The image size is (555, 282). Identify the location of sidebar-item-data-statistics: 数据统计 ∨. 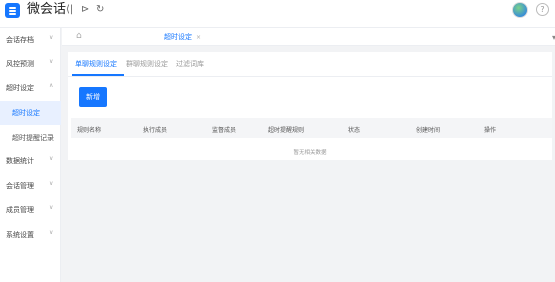
(30, 161).